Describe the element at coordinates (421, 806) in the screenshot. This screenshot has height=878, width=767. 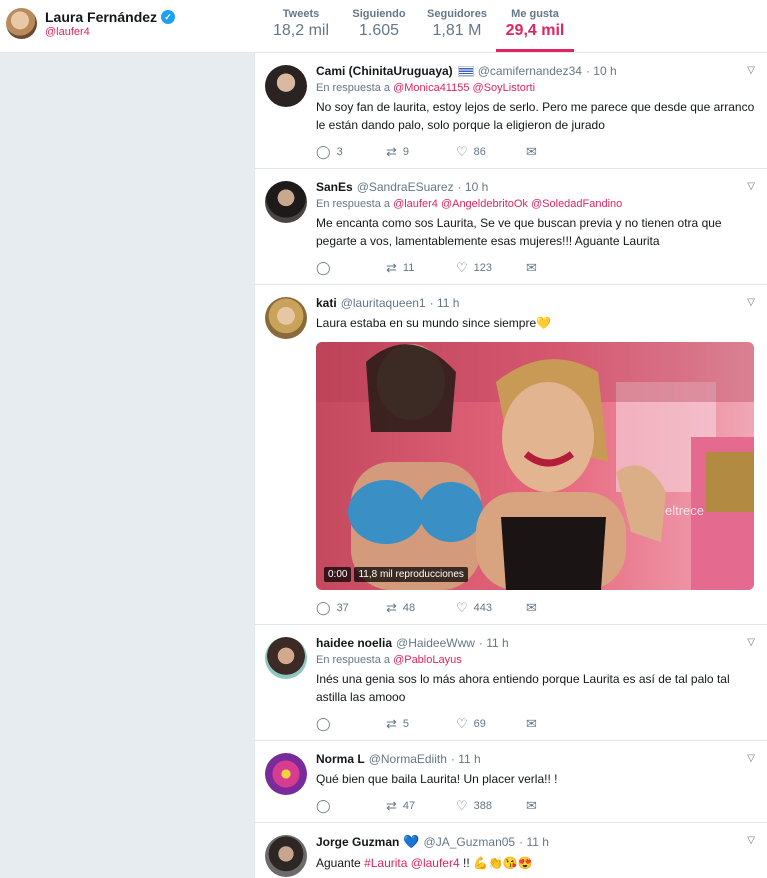
I see `retweet-button: ⇄ 47` at that location.